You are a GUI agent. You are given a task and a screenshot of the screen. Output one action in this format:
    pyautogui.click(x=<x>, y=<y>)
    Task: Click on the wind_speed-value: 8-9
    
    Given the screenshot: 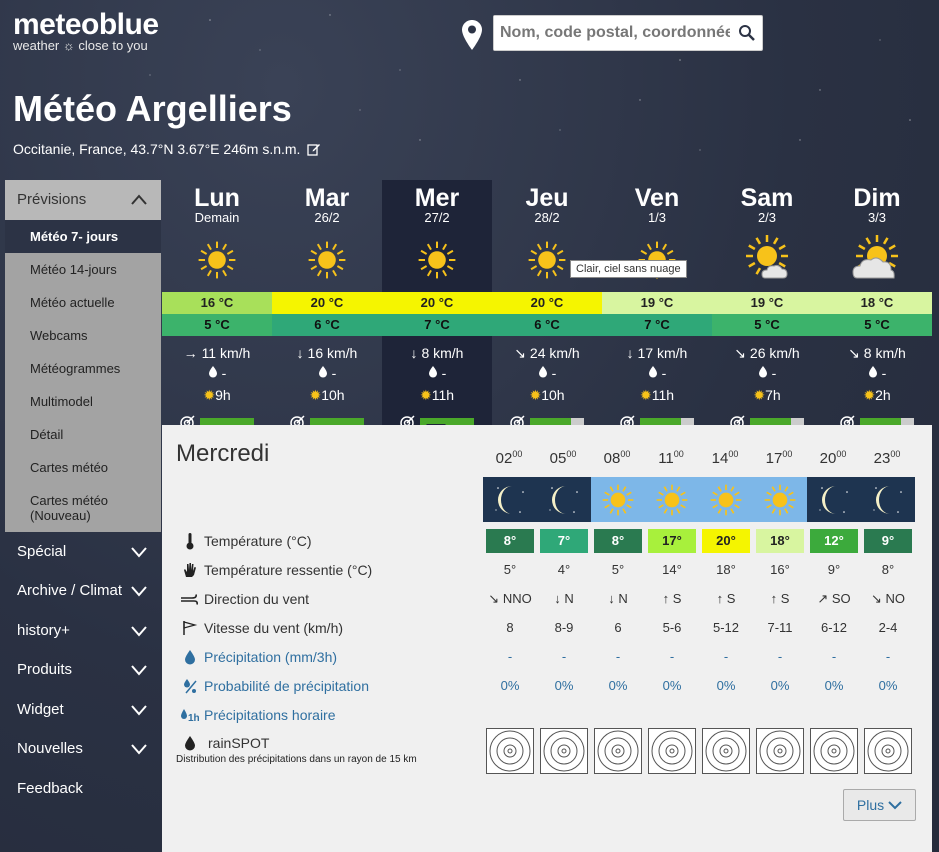 What is the action you would take?
    pyautogui.click(x=564, y=627)
    